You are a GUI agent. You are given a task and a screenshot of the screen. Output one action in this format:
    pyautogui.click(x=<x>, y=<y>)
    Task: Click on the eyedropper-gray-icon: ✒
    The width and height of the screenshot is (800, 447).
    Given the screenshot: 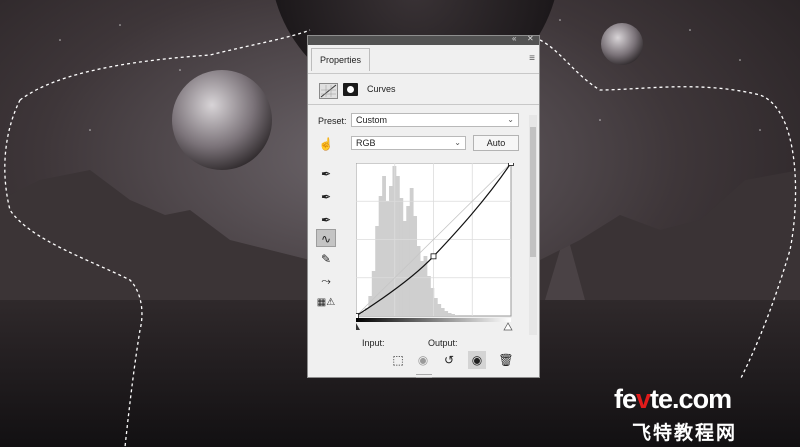 What is the action you would take?
    pyautogui.click(x=326, y=197)
    